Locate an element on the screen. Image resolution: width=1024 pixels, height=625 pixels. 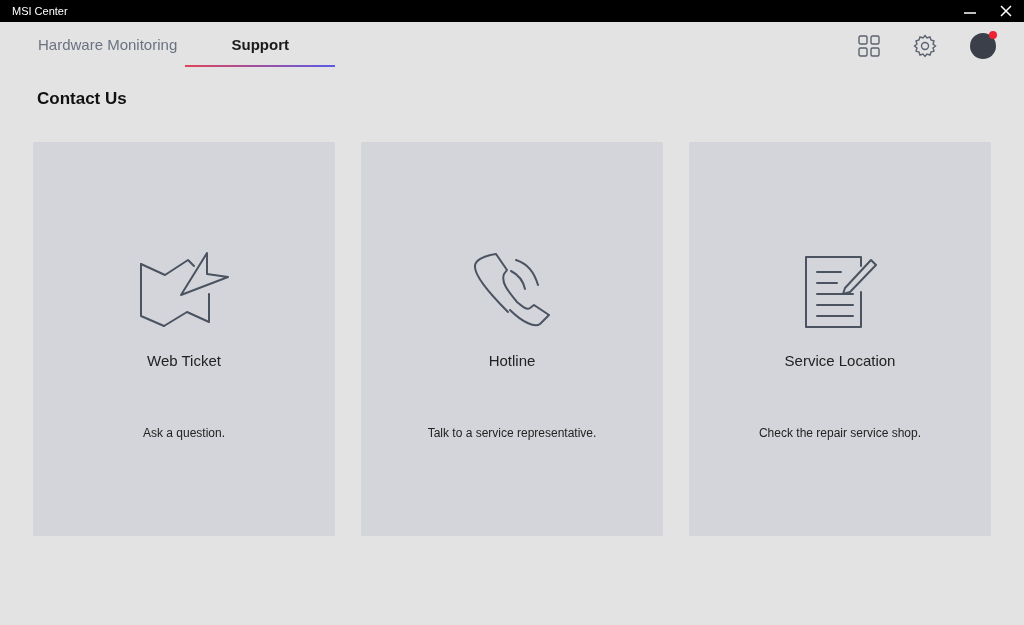
card-description: Talk to a service representative. is located at coordinates (512, 433).